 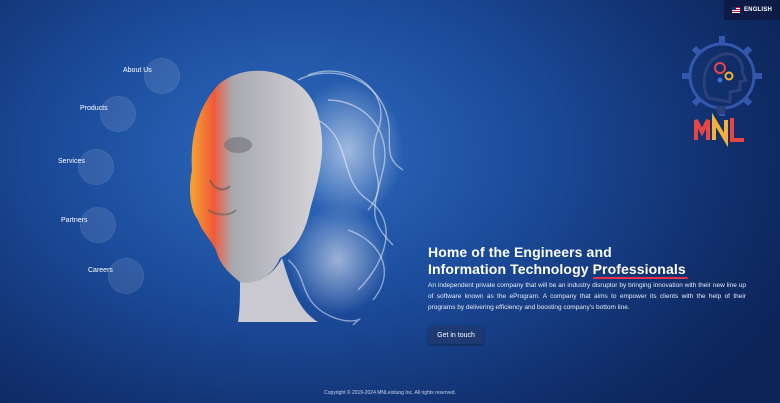 What do you see at coordinates (722, 92) in the screenshot?
I see `gear-head-lightbulb-icon` at bounding box center [722, 92].